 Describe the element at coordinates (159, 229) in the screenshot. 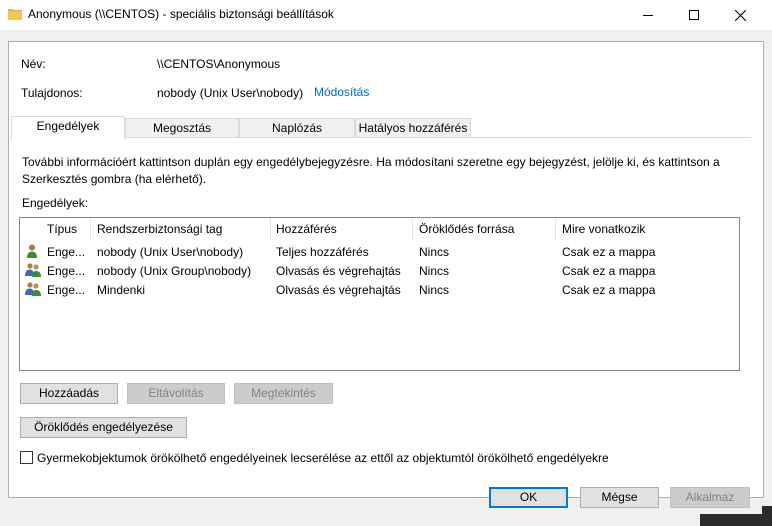

I see `column-header-principal: Rendszerbiztonsági tag` at that location.